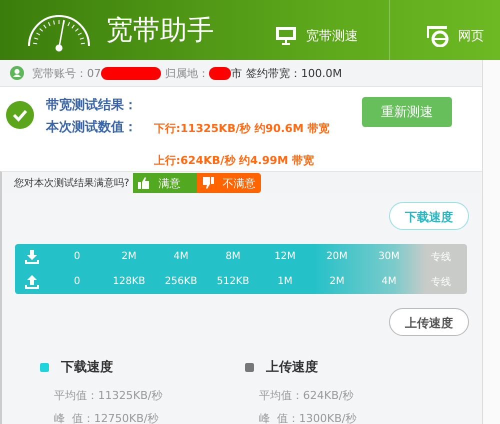  I want to click on thumbs-down-icon, so click(208, 183).